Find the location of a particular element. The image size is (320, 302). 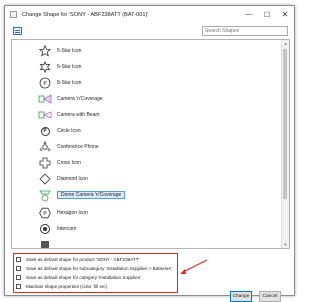

shape-label: Intercom is located at coordinates (67, 229).